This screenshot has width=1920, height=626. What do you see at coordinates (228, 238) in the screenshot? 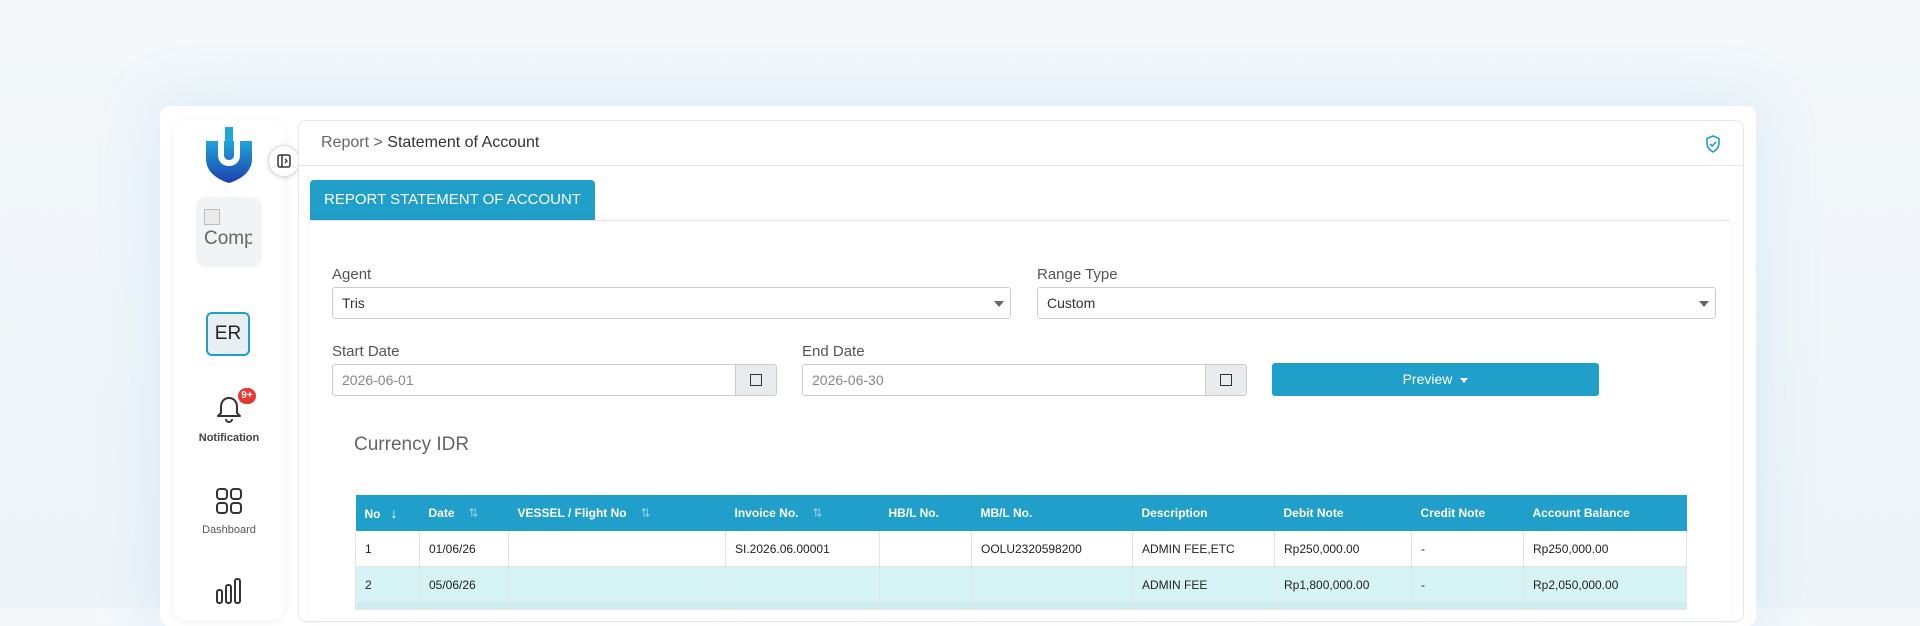
I see `company-logo-alt-text: Comp` at bounding box center [228, 238].